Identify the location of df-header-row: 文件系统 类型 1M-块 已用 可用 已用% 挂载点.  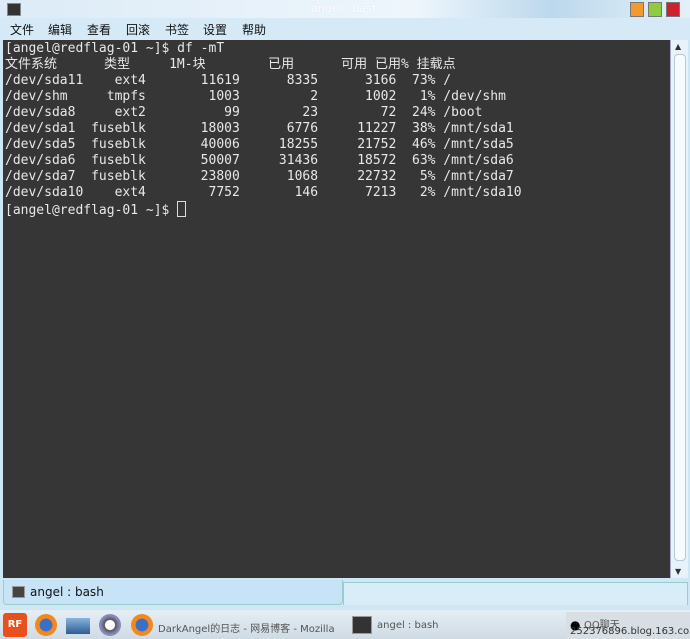
(230, 64).